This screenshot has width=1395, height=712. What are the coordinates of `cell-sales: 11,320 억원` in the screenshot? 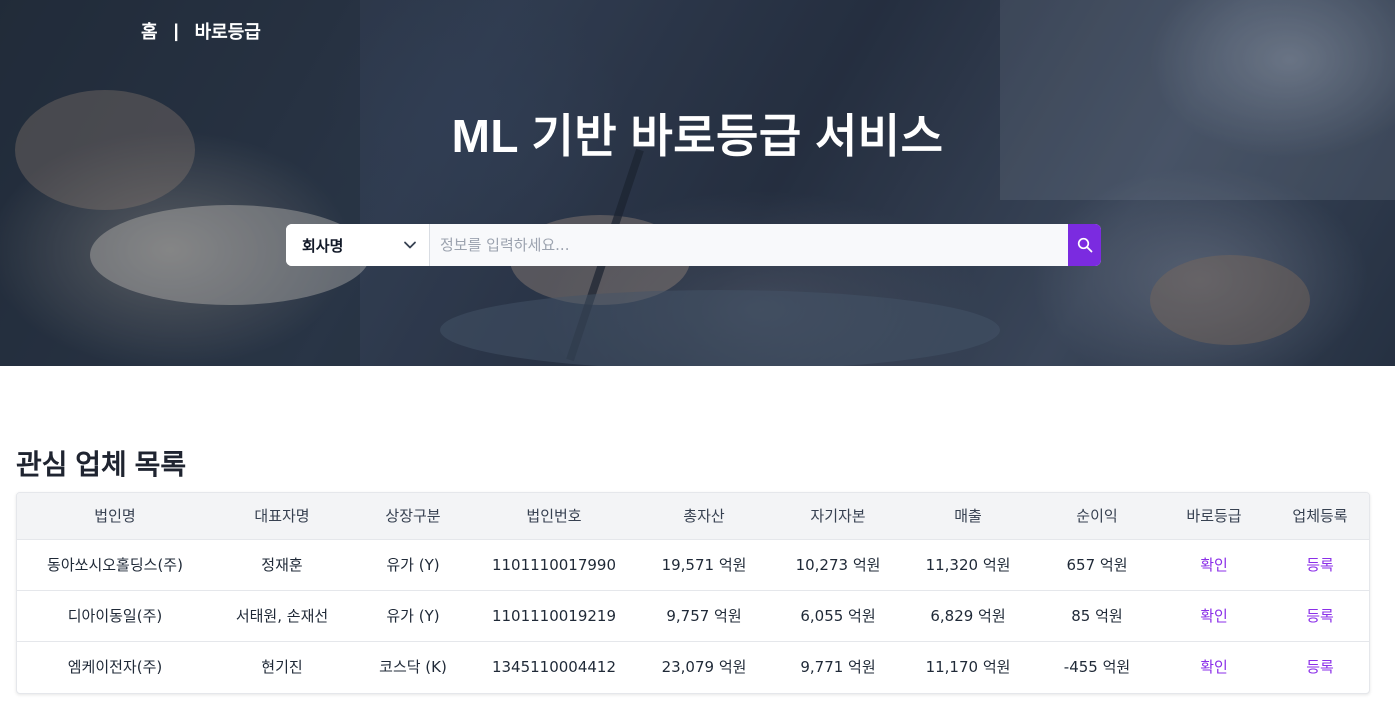 It's located at (968, 565).